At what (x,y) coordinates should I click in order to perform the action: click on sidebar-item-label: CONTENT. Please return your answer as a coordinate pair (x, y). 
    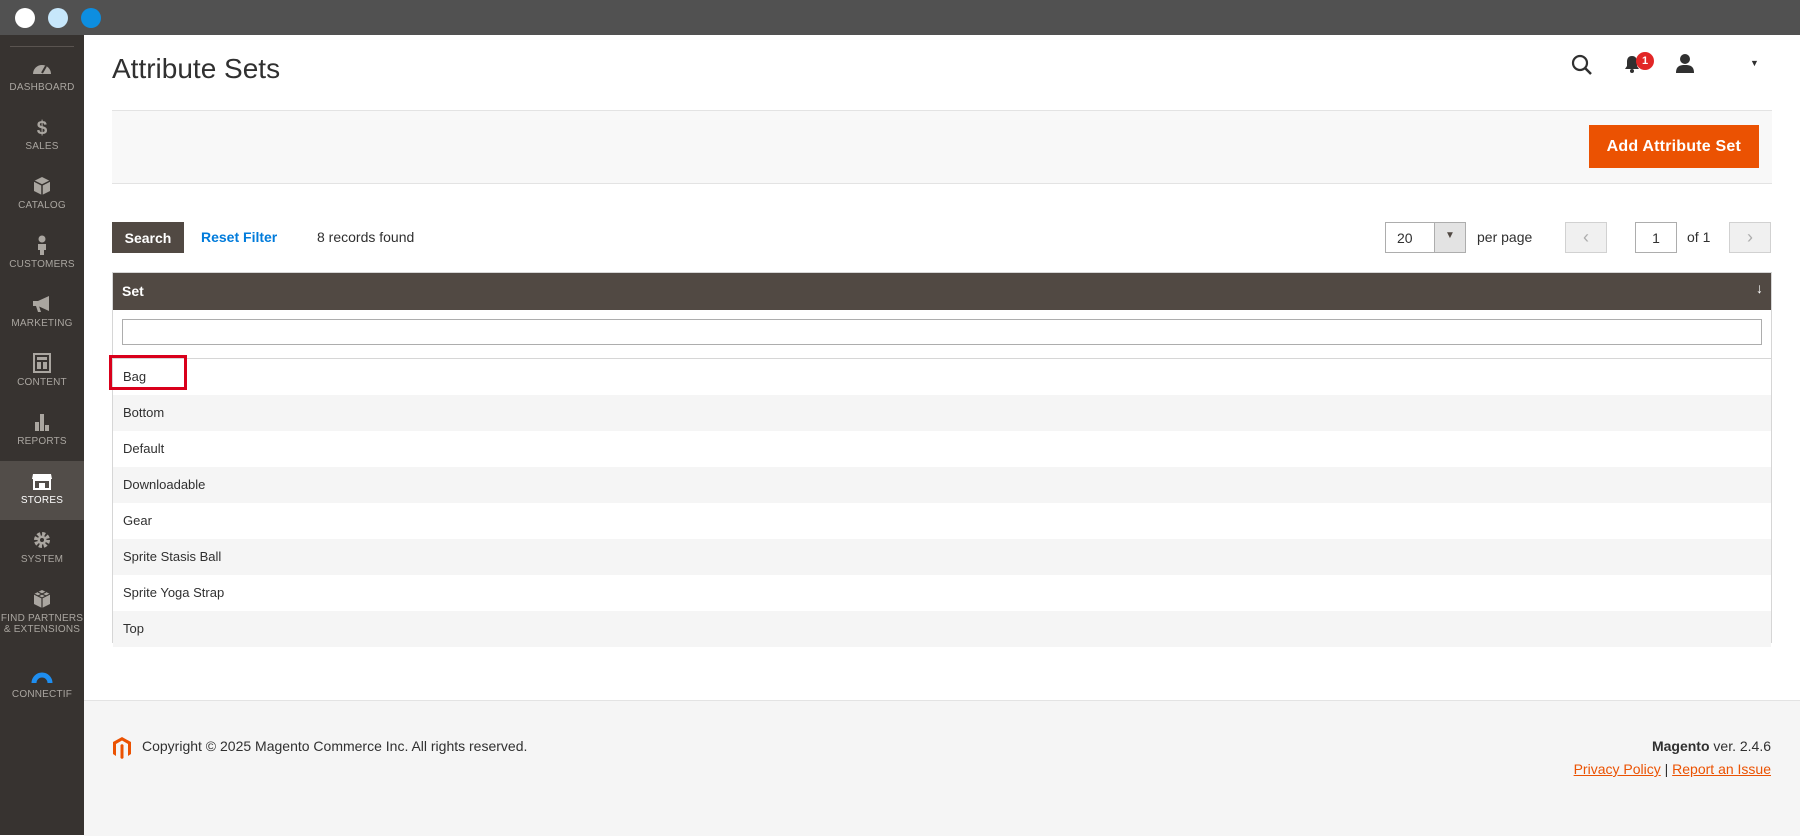
    Looking at the image, I should click on (42, 382).